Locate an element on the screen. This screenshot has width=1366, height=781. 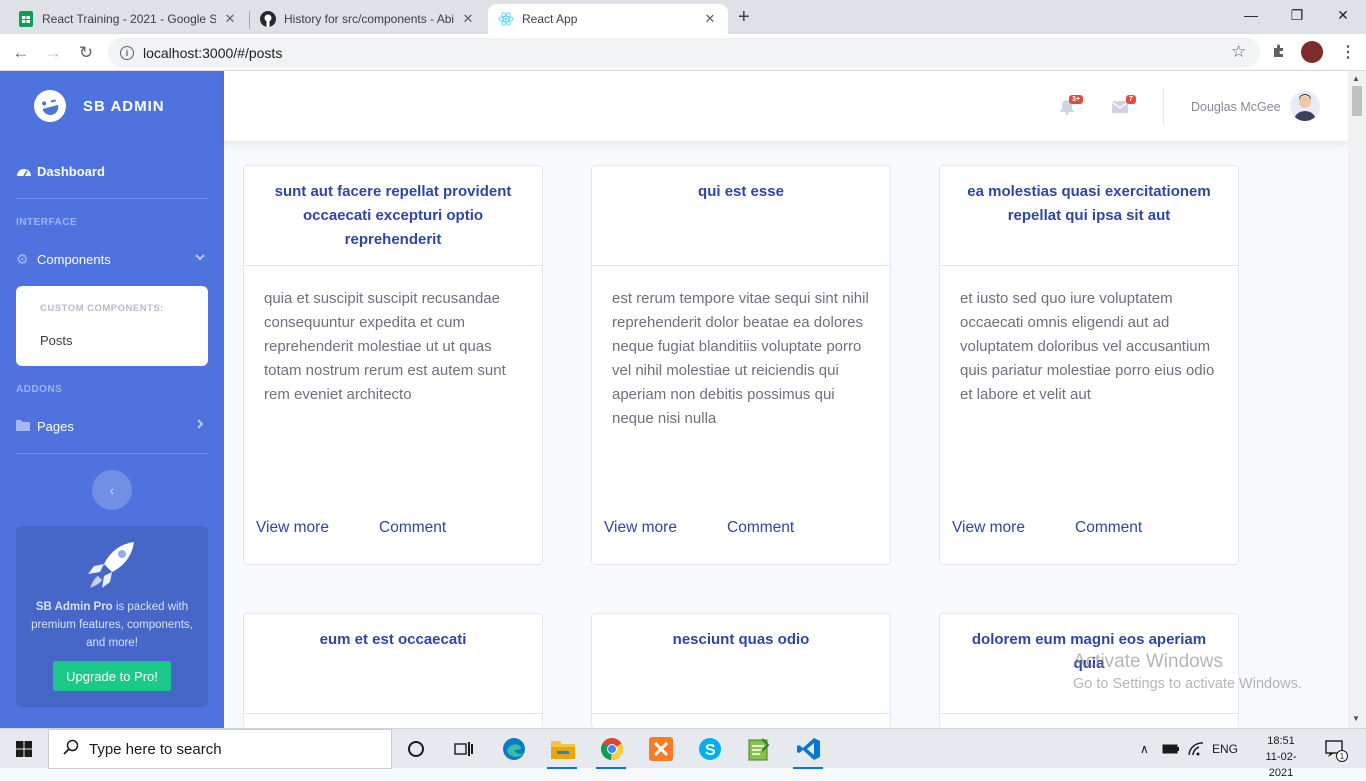
user-avatar is located at coordinates (1305, 106).